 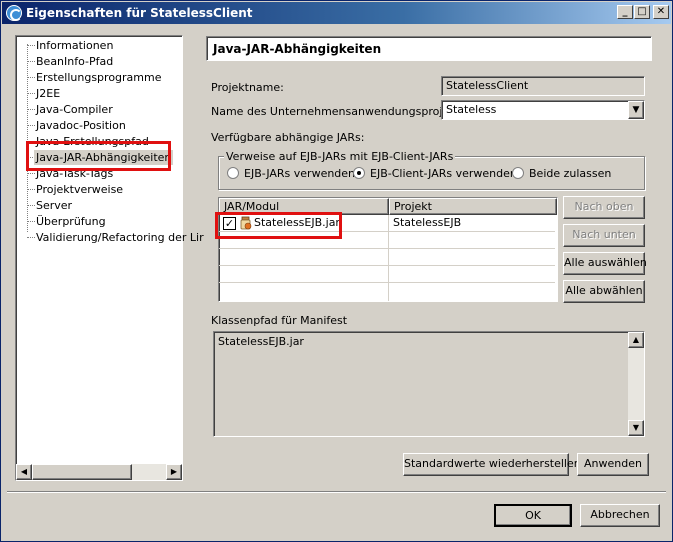 What do you see at coordinates (79, 189) in the screenshot?
I see `tree-item-projektverweise: Projektverweise` at bounding box center [79, 189].